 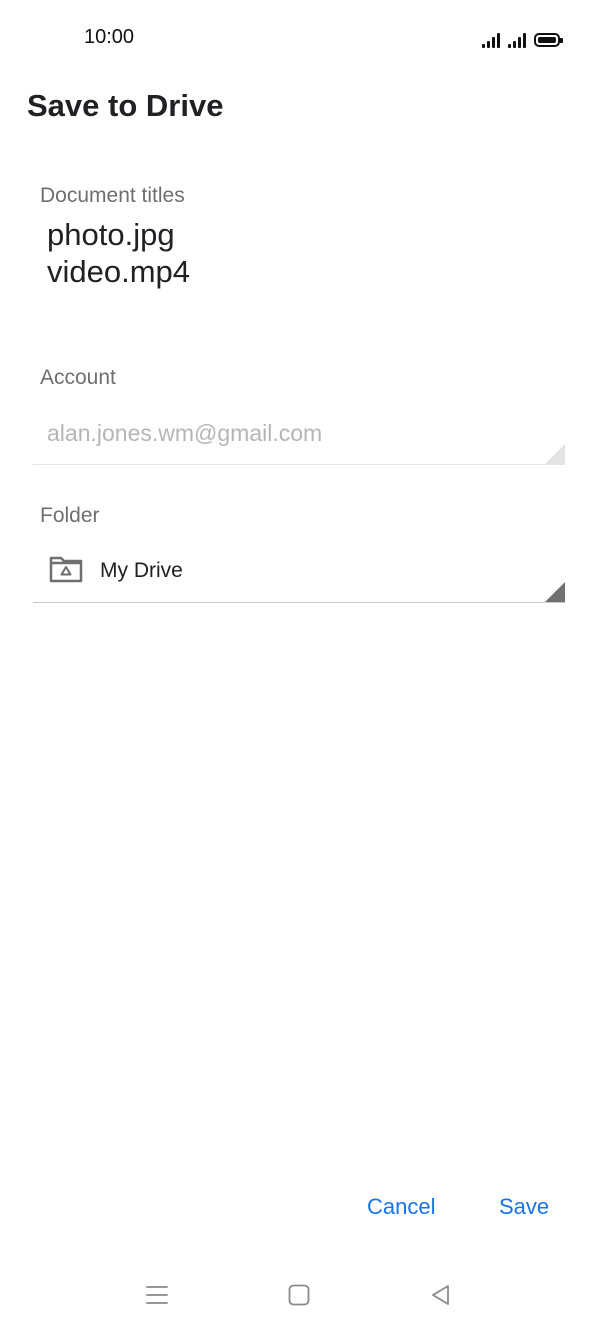 I want to click on account-label: Account, so click(x=78, y=377).